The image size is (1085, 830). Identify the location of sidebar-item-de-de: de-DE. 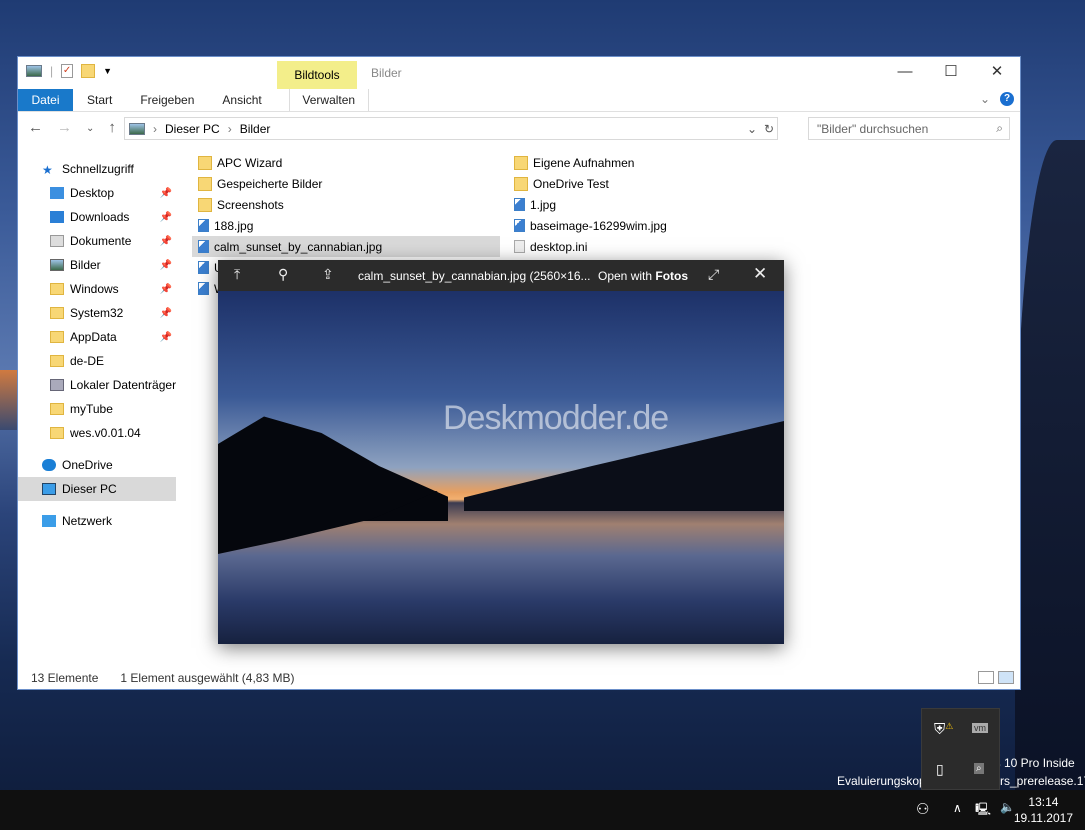
(97, 361).